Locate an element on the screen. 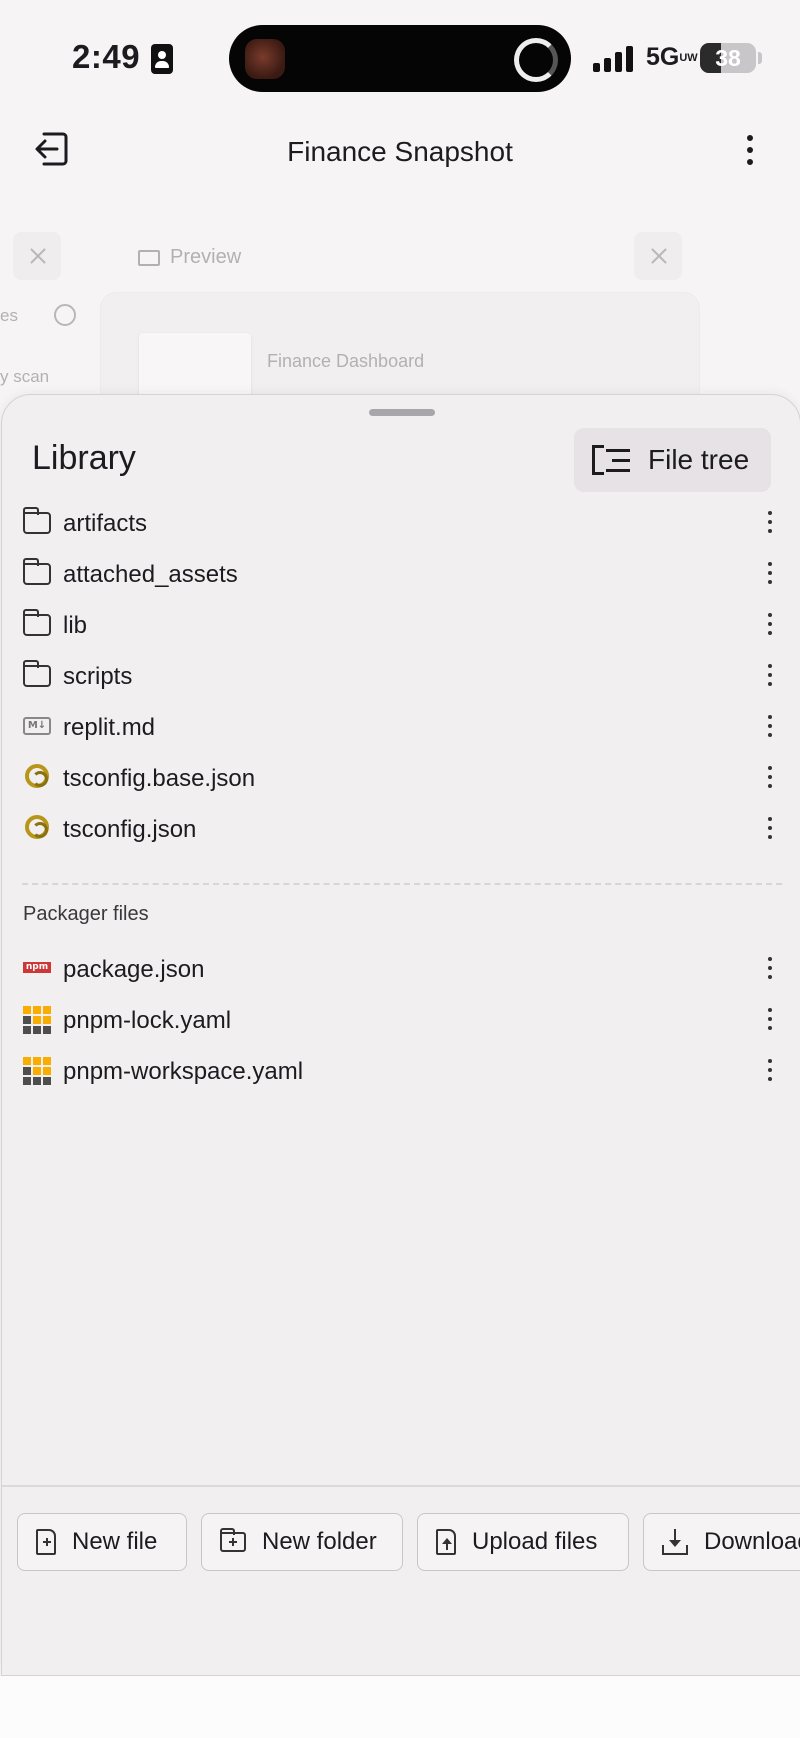 This screenshot has width=800, height=1738. upload-files-label: Upload files is located at coordinates (535, 1541).